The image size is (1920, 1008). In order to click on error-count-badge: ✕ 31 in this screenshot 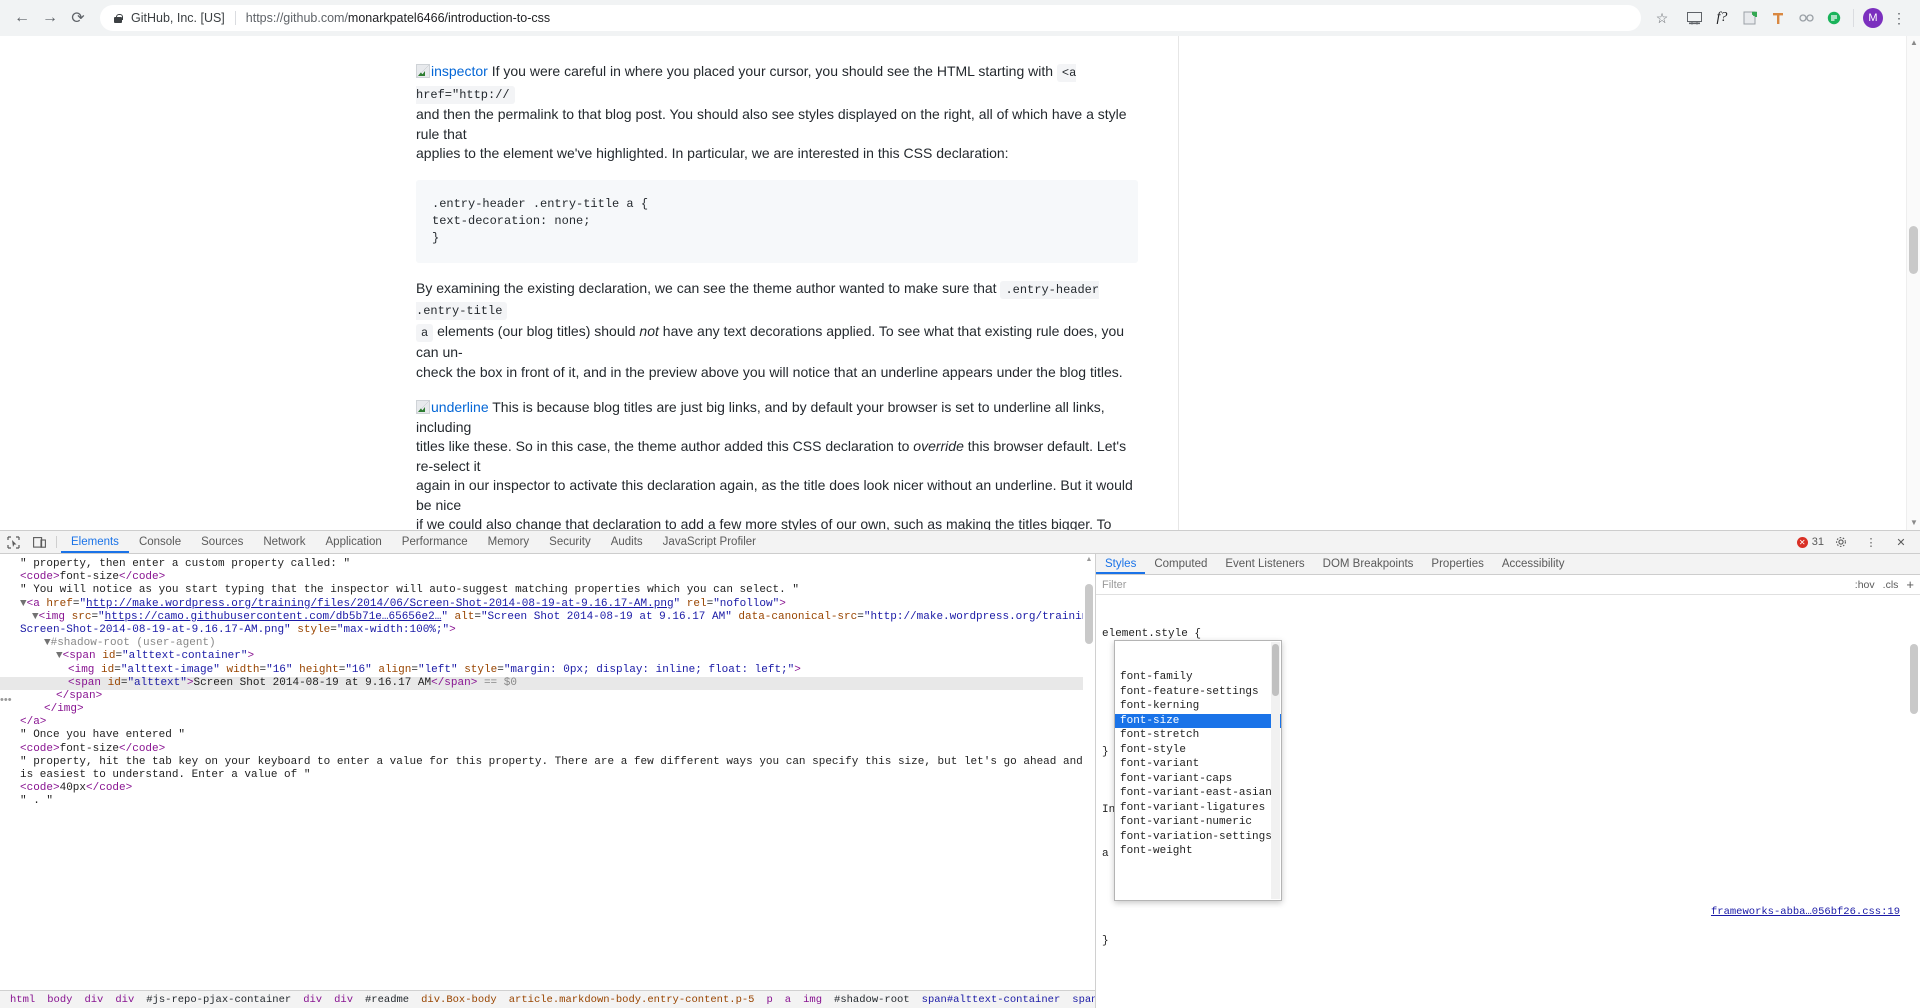, I will do `click(1810, 542)`.